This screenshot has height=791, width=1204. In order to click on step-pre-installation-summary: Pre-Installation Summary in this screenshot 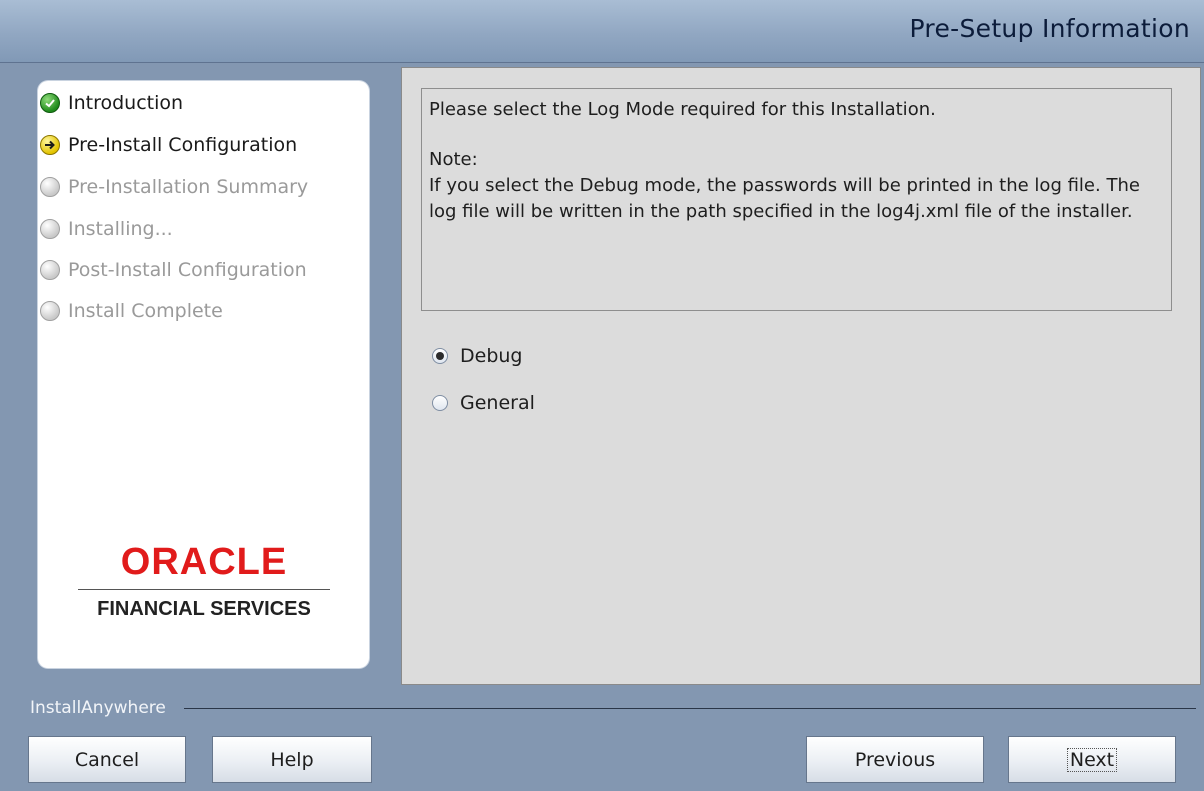, I will do `click(203, 187)`.